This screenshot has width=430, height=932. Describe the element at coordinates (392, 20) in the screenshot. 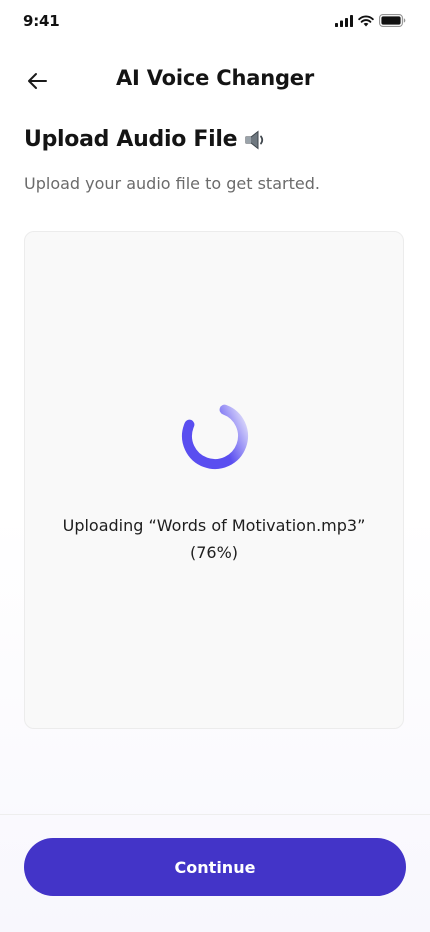

I see `battery-icon` at that location.